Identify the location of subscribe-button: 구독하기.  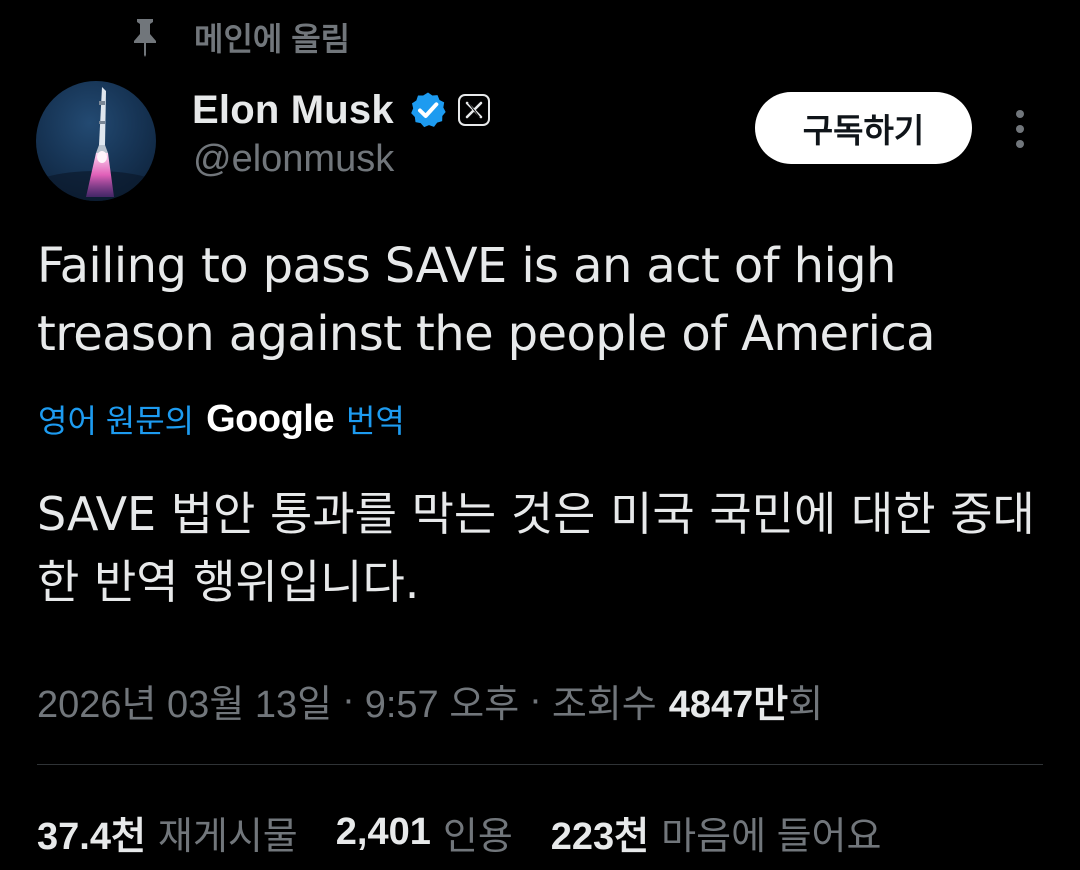
(863, 128).